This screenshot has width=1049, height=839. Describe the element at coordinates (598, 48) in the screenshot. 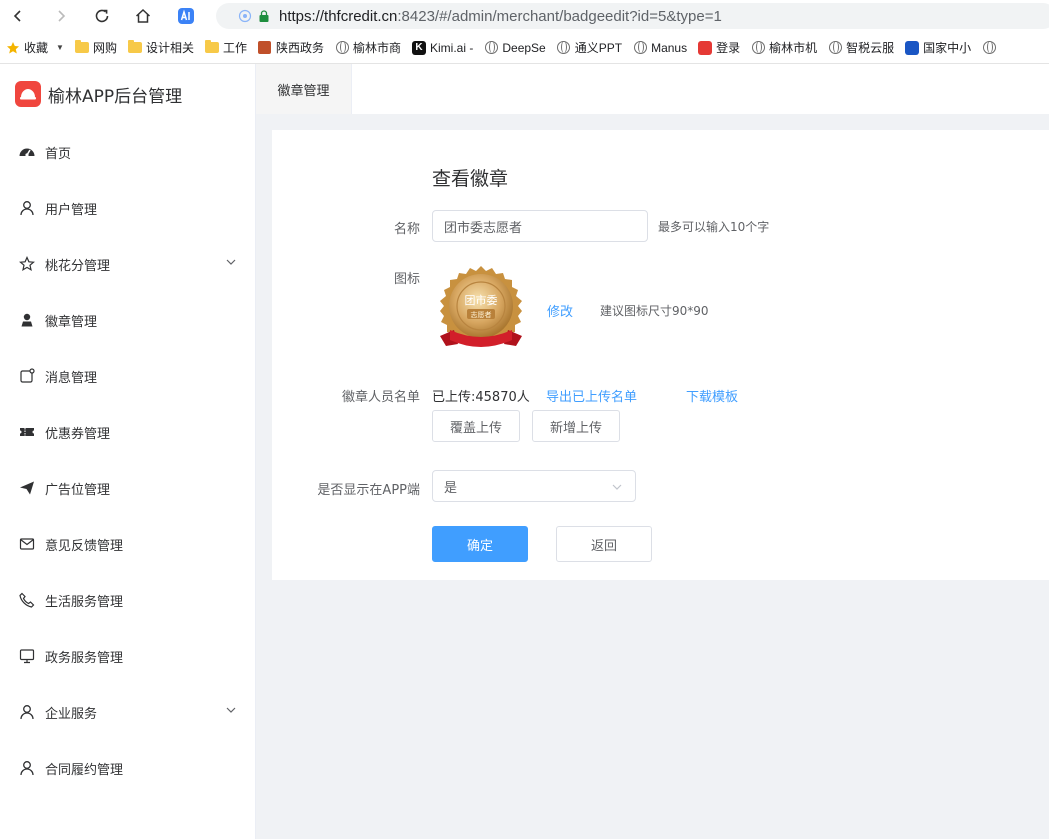

I see `bookmark-label: 通义PPT` at that location.